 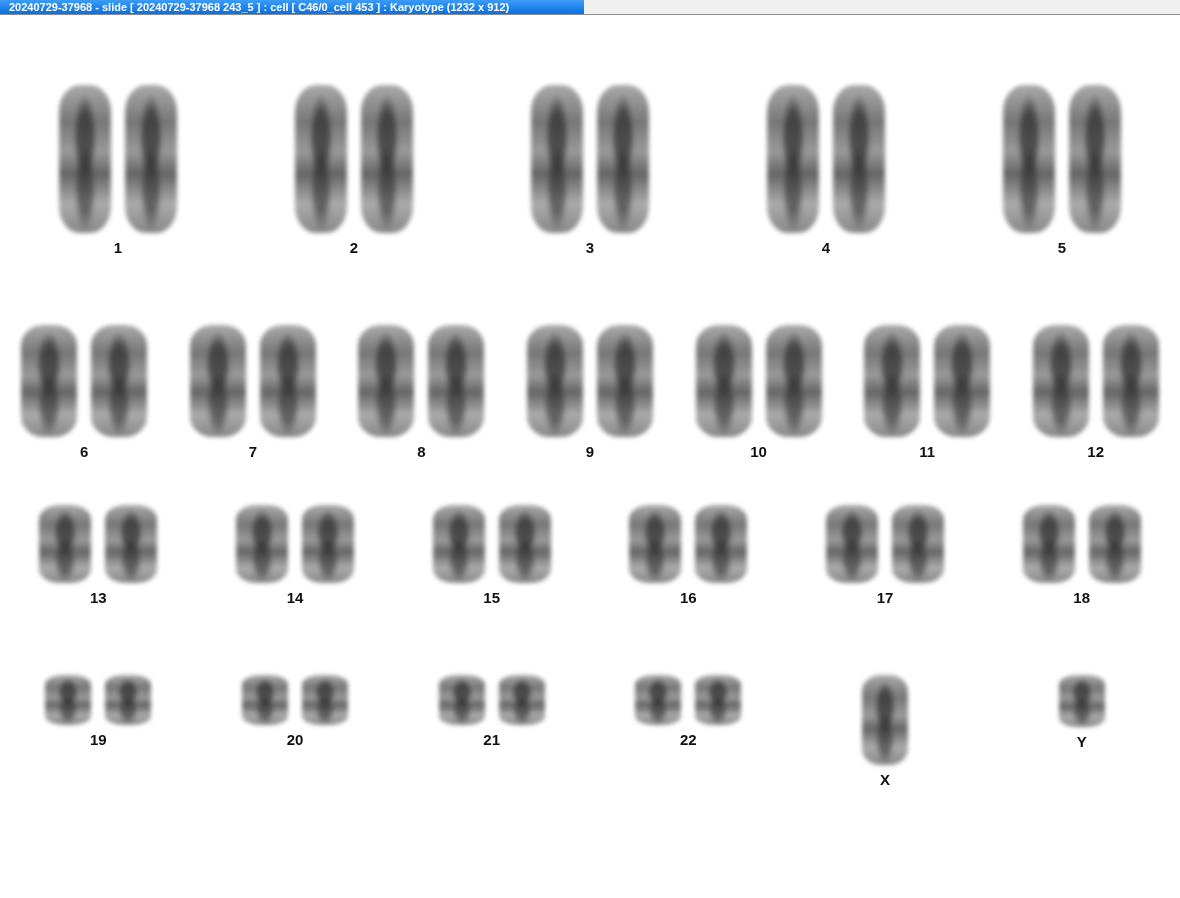 What do you see at coordinates (927, 451) in the screenshot?
I see `chromosome-label: 11` at bounding box center [927, 451].